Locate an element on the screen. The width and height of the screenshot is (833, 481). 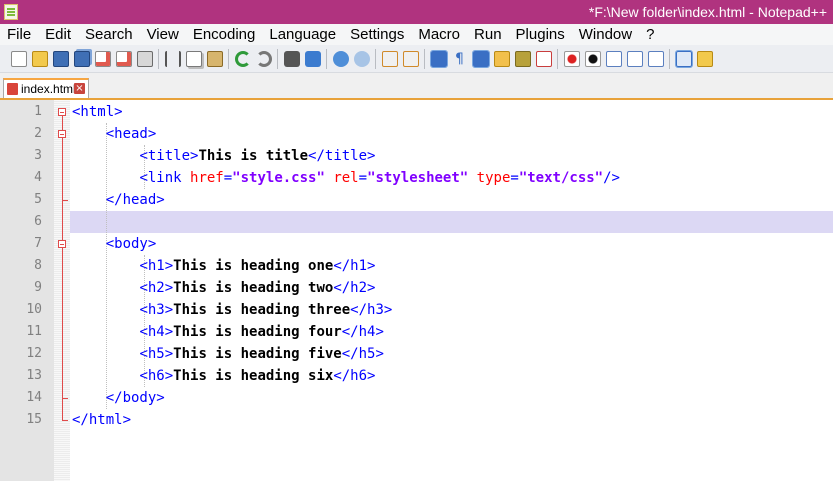
line-number: 8 is located at coordinates (38, 265).